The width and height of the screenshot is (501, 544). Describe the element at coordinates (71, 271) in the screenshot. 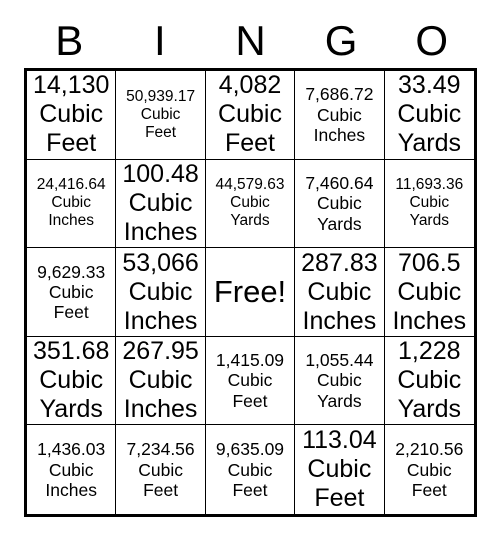

I see `bingo-cell-value: 9,629.33` at that location.